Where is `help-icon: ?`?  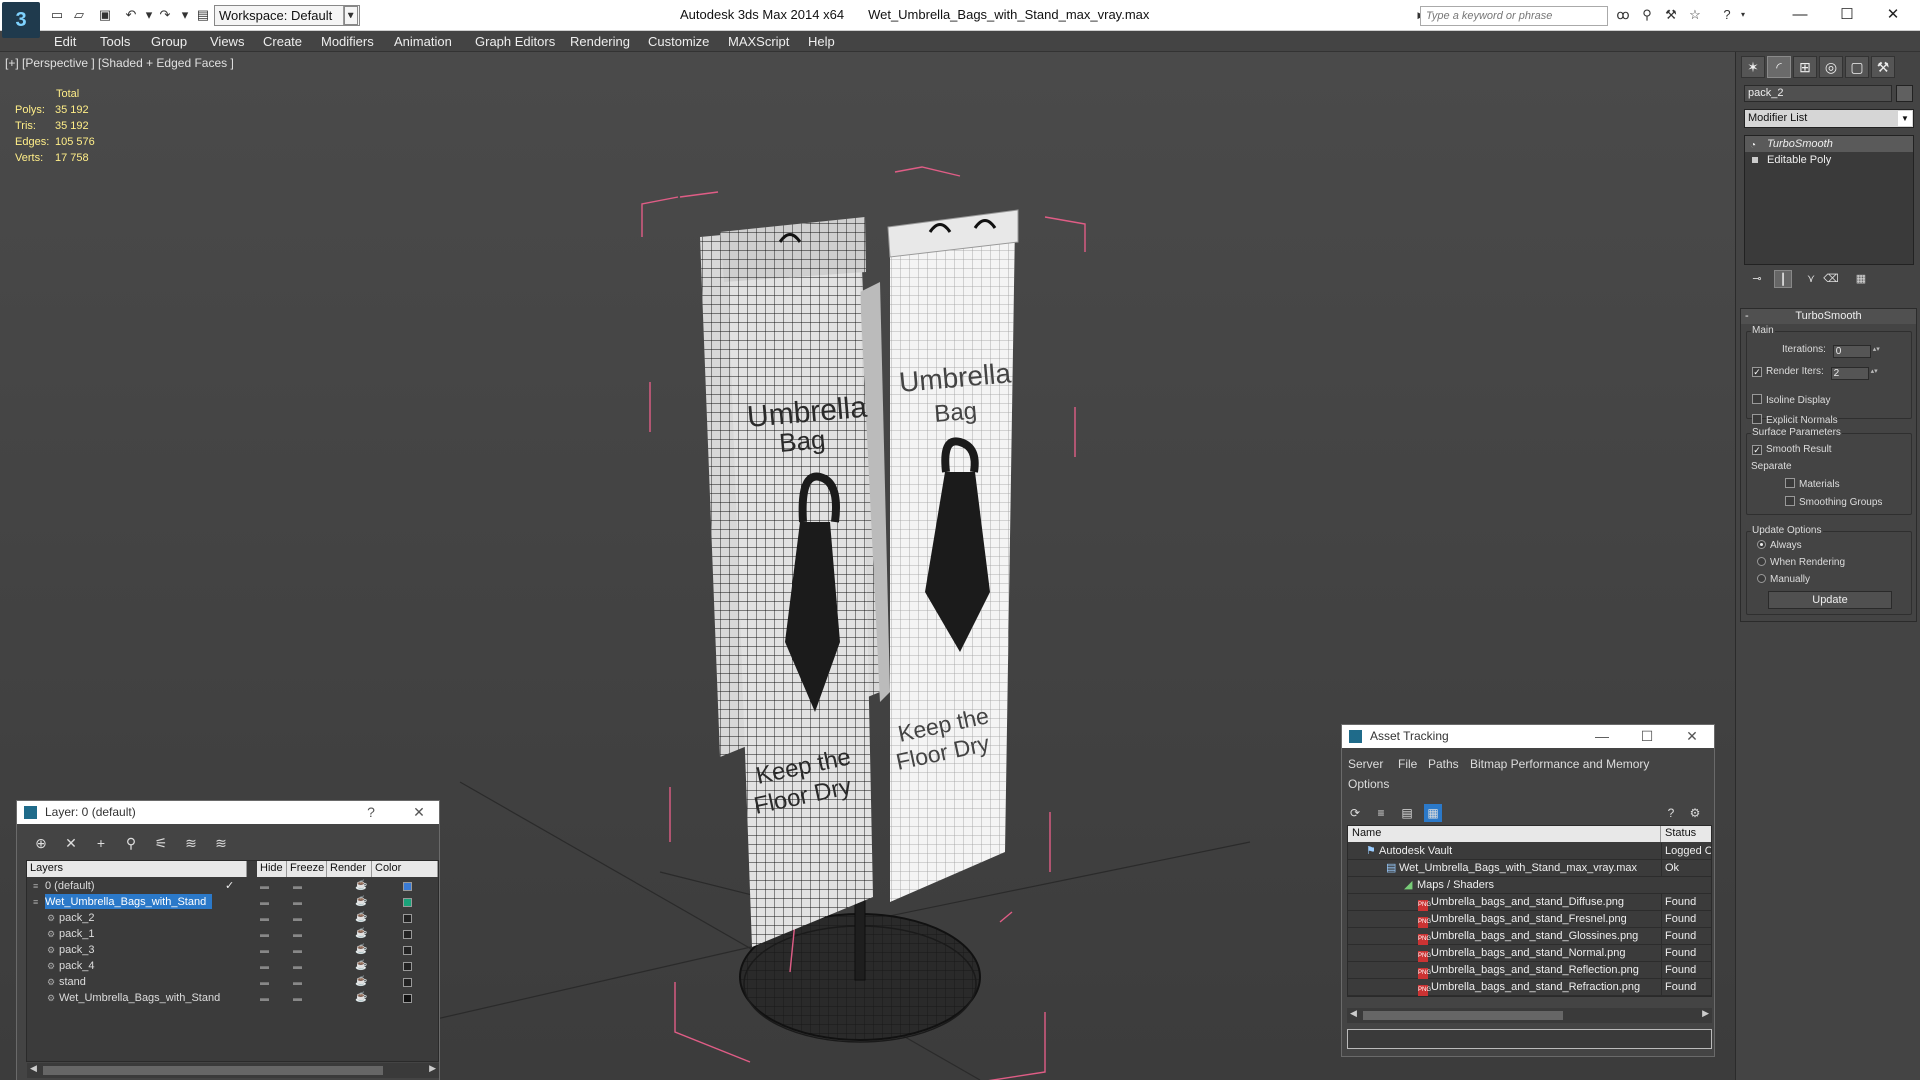 help-icon: ? is located at coordinates (1671, 813).